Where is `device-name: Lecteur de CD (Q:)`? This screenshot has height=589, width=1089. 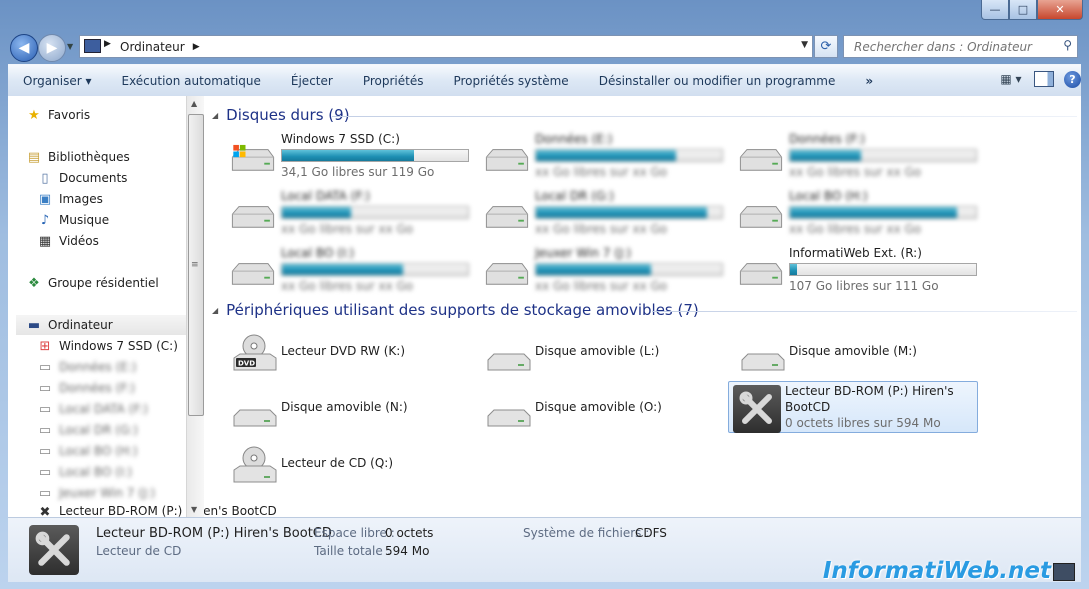 device-name: Lecteur de CD (Q:) is located at coordinates (337, 463).